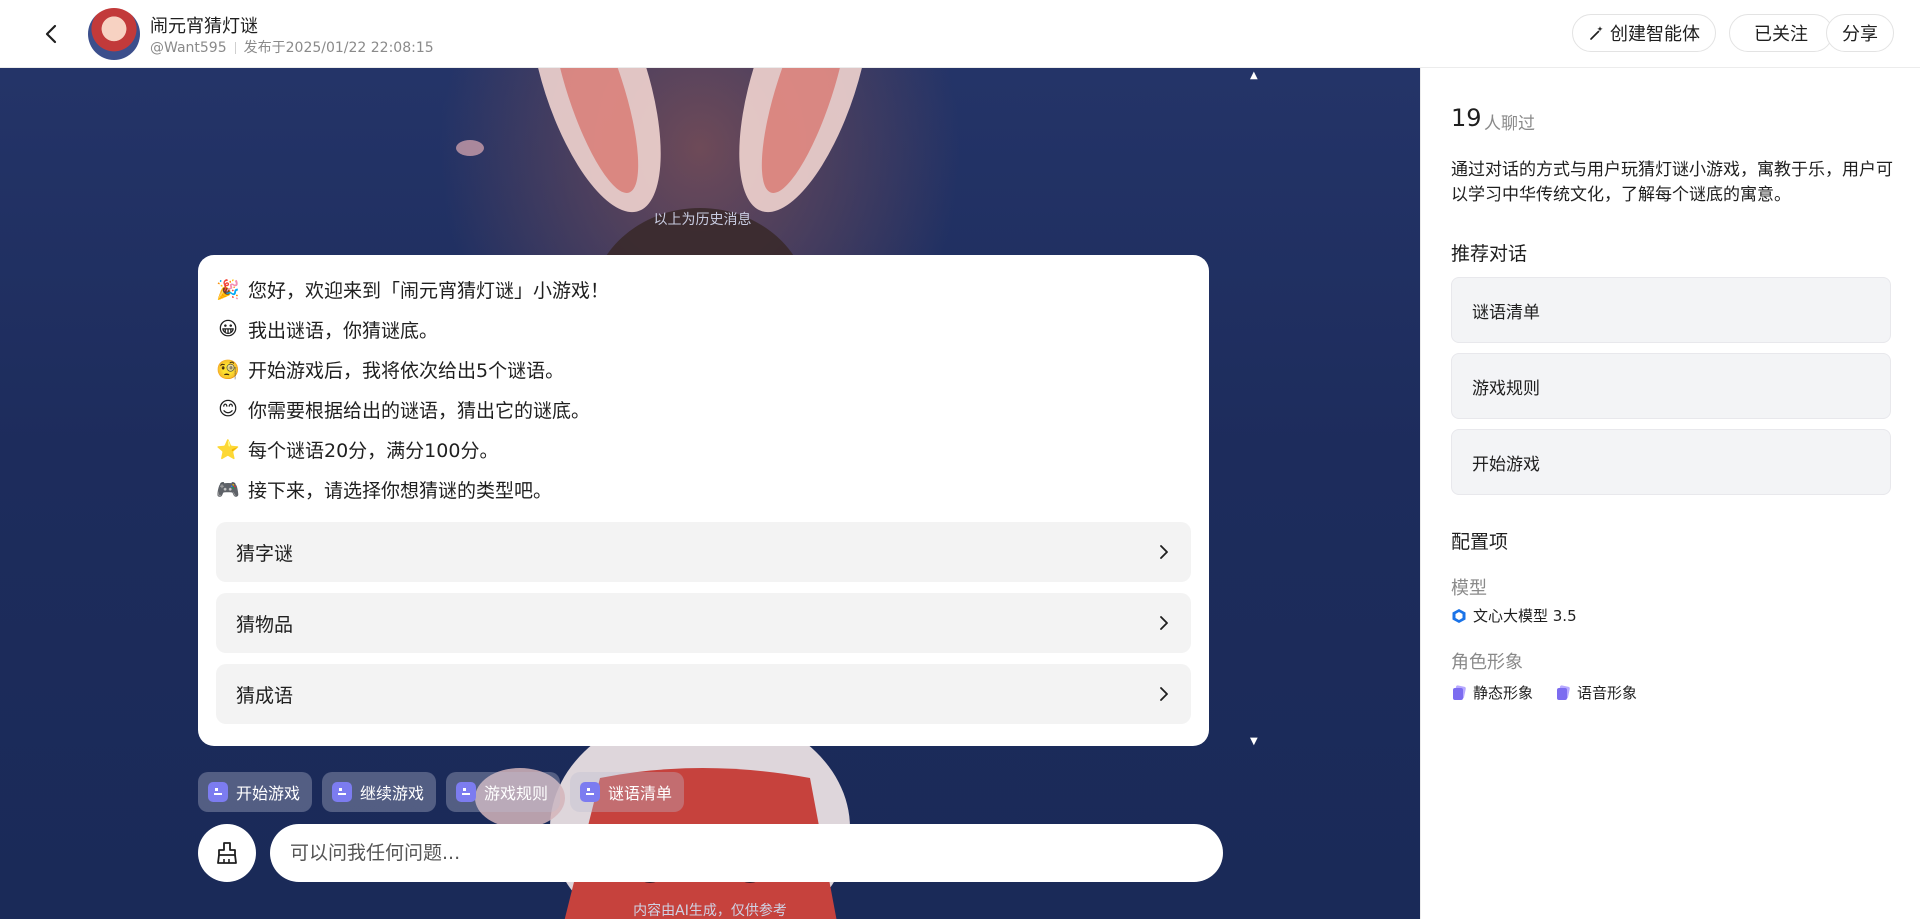 Image resolution: width=1920 pixels, height=919 pixels. I want to click on chip-label: 游戏规则, so click(516, 793).